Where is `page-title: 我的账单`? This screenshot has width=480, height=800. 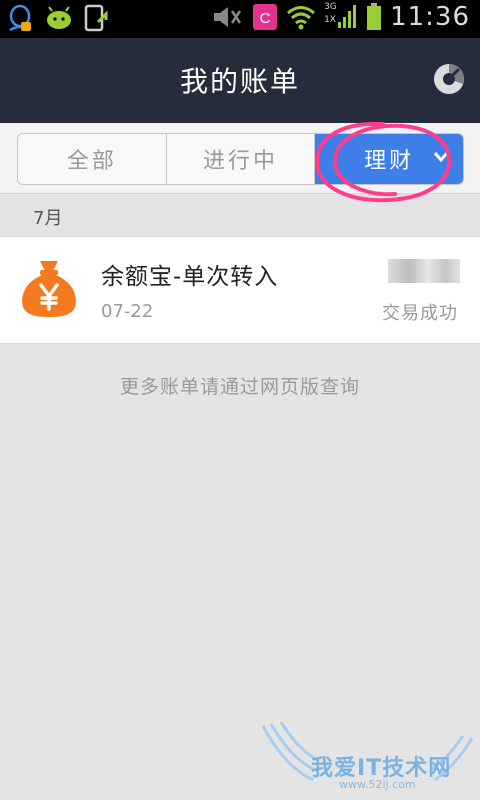 page-title: 我的账单 is located at coordinates (239, 81).